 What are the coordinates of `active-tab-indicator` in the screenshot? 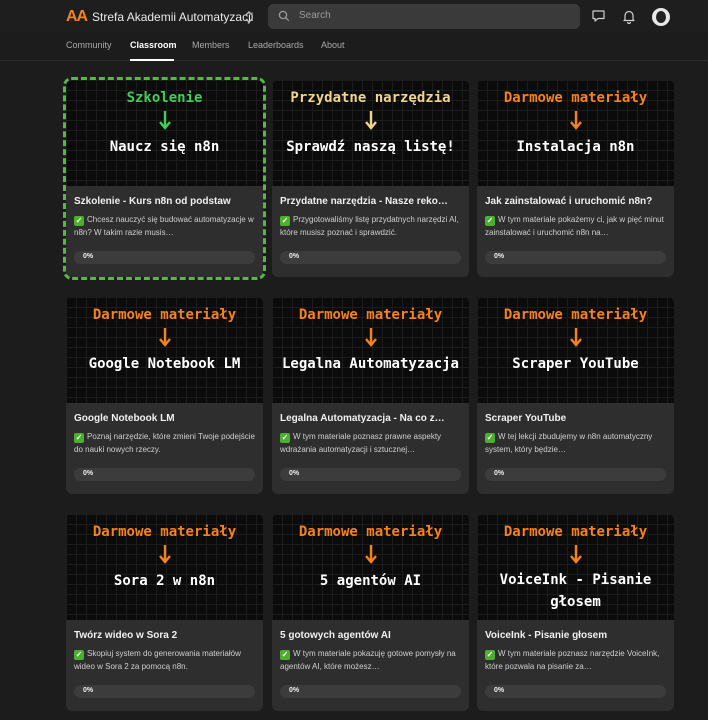 It's located at (152, 60).